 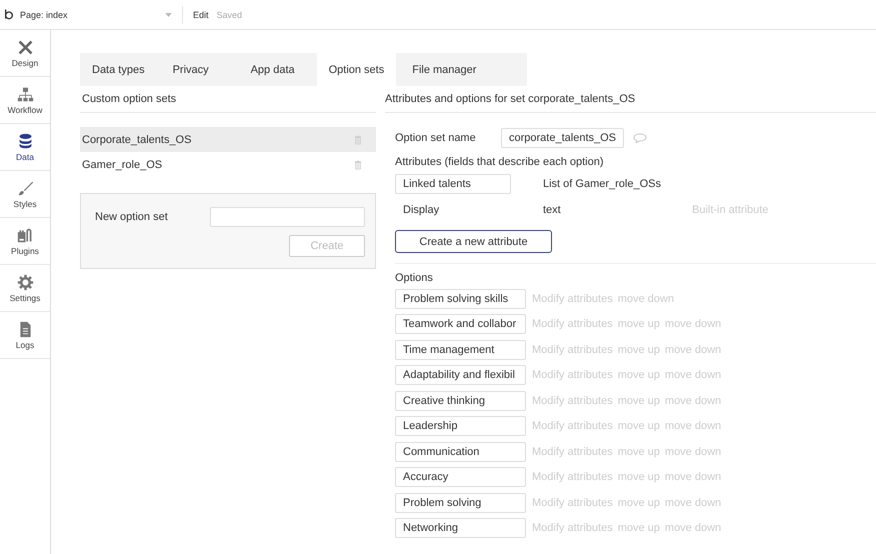 I want to click on attribute-name: Display, so click(x=421, y=210).